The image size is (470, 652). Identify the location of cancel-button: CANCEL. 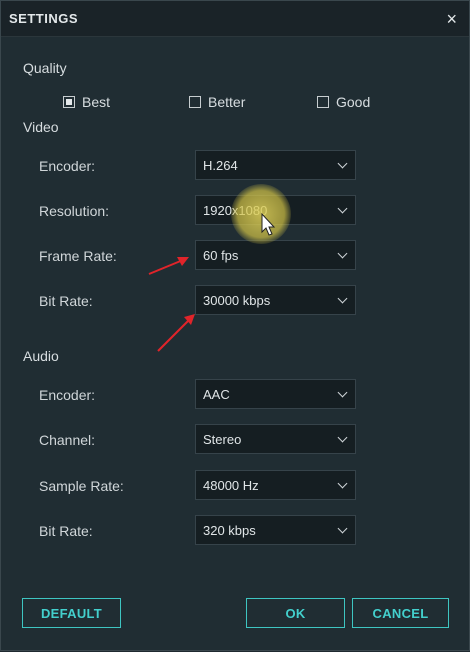
(400, 613).